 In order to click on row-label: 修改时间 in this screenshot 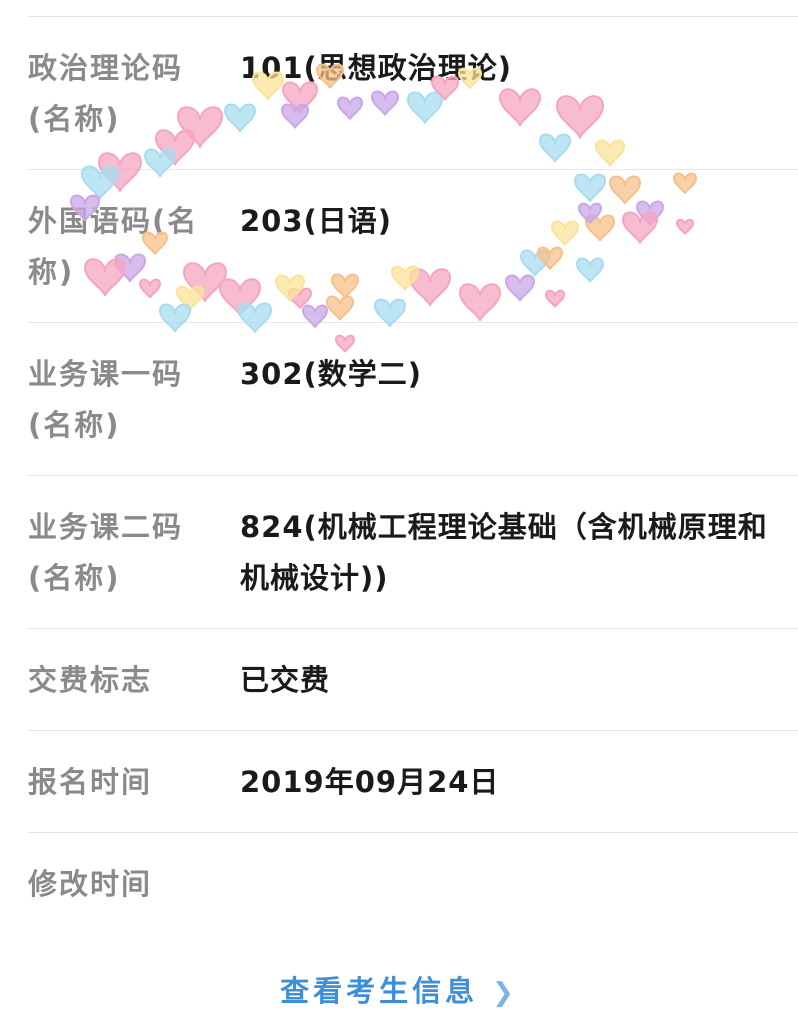, I will do `click(90, 884)`.